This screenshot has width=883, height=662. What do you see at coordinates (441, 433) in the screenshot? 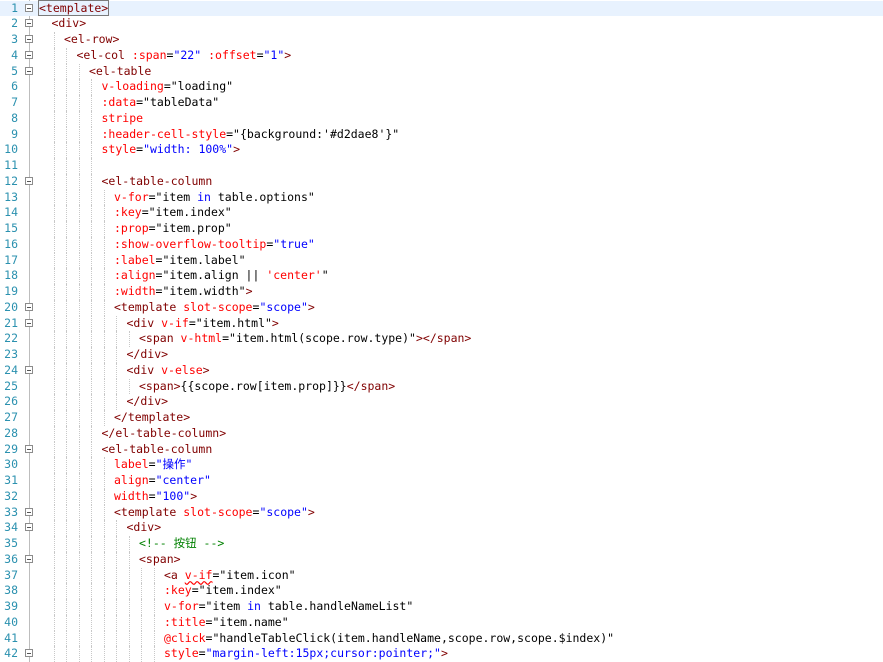
I see `code-line: 28 </el-table-column>` at bounding box center [441, 433].